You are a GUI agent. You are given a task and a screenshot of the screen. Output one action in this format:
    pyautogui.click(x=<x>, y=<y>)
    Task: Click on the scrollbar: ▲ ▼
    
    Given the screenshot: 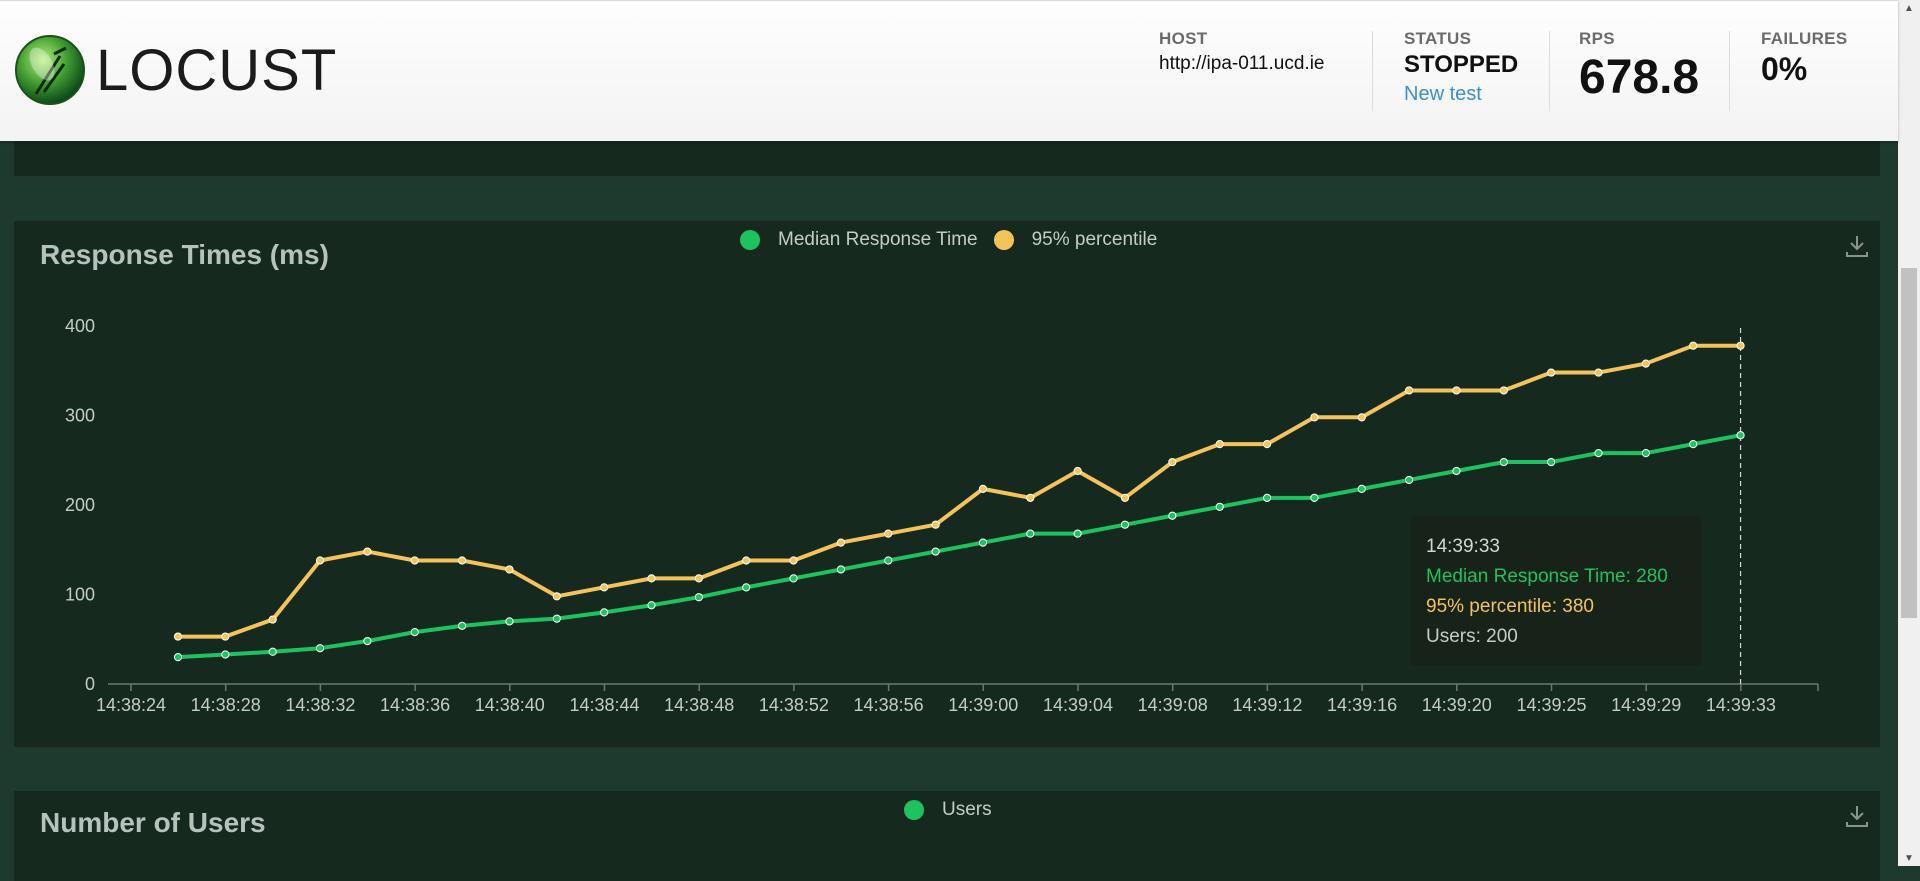 What is the action you would take?
    pyautogui.click(x=1909, y=433)
    